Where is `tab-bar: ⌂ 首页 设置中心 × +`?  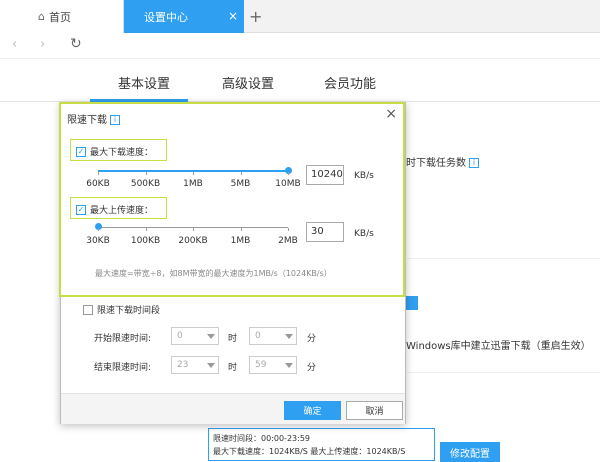
tab-bar: ⌂ 首页 设置中心 × + is located at coordinates (300, 16).